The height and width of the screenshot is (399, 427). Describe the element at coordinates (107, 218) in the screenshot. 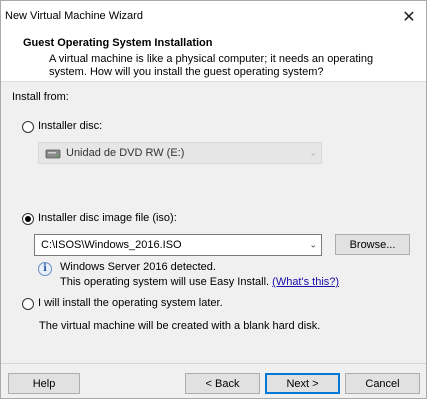

I see `iso-image-label: Installer disc image file (iso):` at that location.